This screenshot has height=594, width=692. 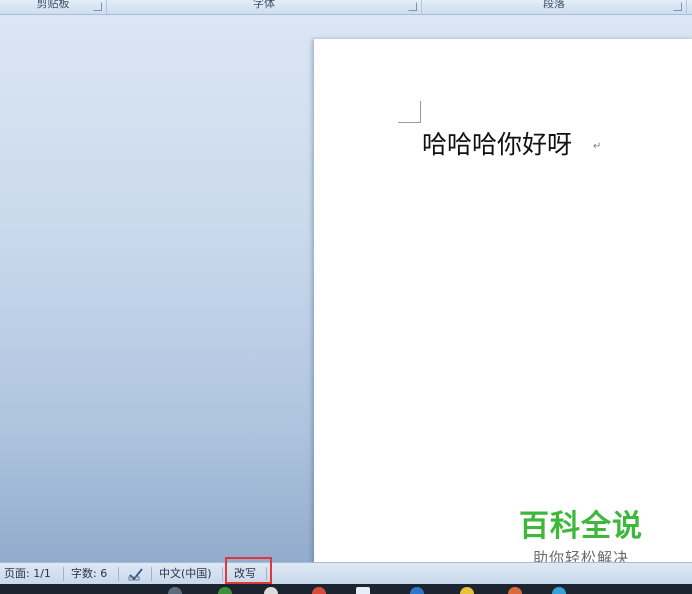 What do you see at coordinates (581, 526) in the screenshot?
I see `watermark-title: 百科全说` at bounding box center [581, 526].